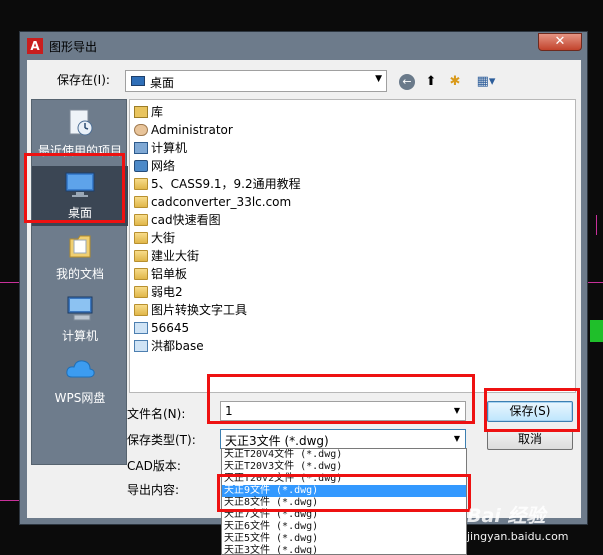  I want to click on list-item: cad快速看图, so click(177, 220).